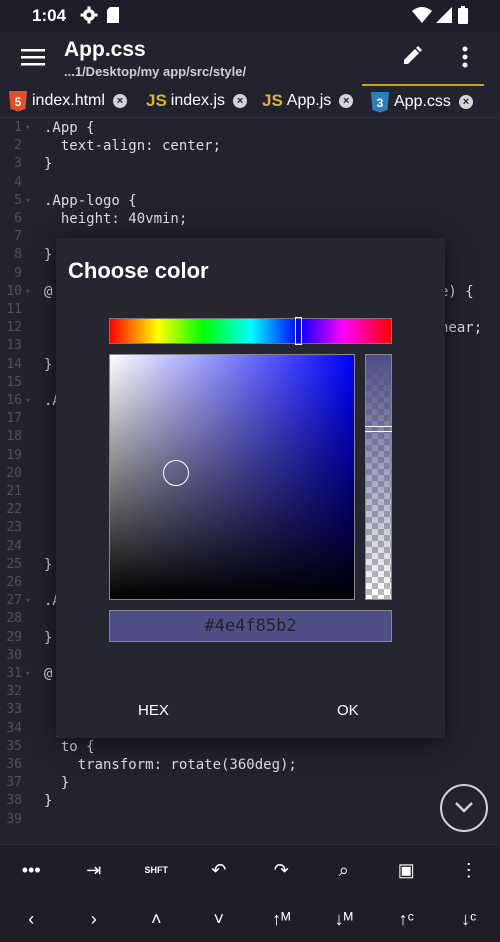 The image size is (500, 942). What do you see at coordinates (250, 16) in the screenshot?
I see `status-bar: 1:04` at bounding box center [250, 16].